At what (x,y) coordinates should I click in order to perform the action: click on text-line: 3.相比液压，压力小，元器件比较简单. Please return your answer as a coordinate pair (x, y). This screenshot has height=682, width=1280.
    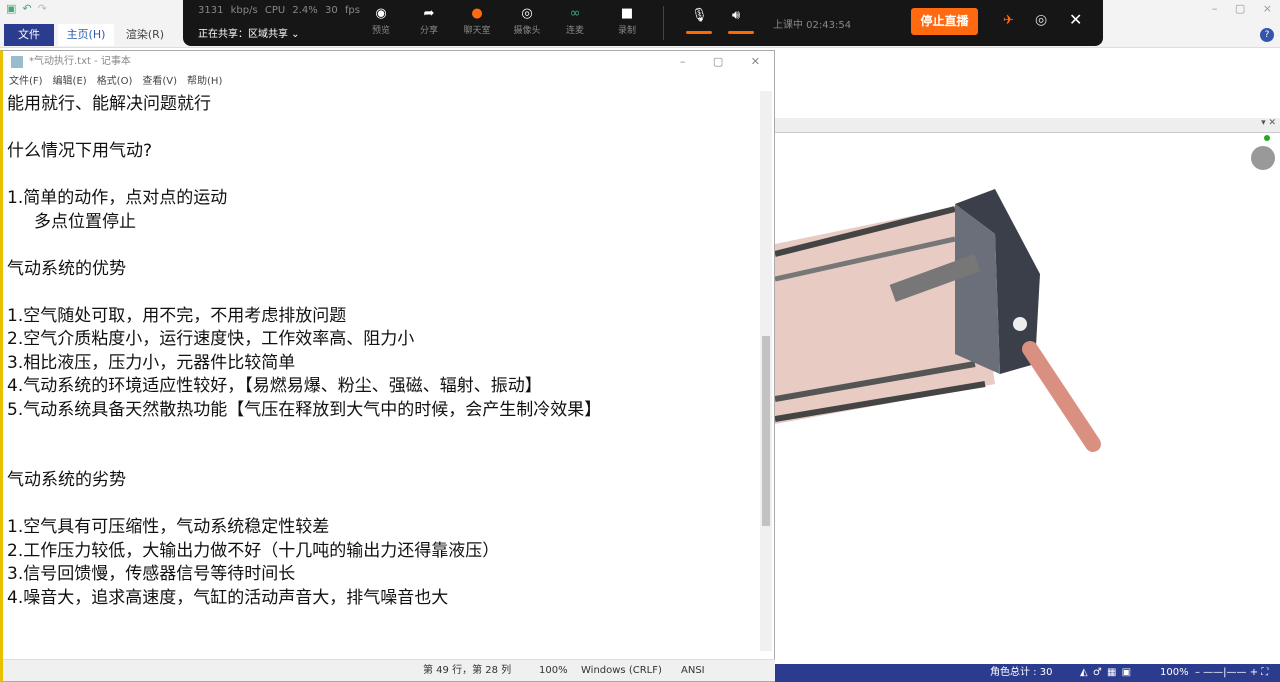
    Looking at the image, I should click on (151, 362).